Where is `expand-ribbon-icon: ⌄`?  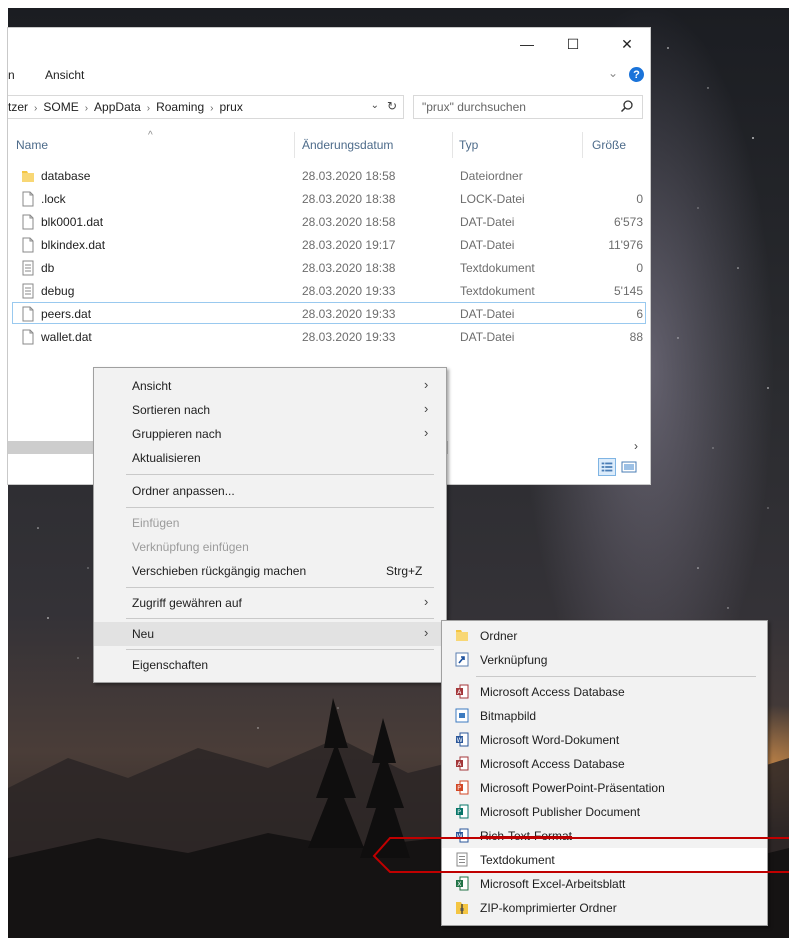
expand-ribbon-icon: ⌄ is located at coordinates (613, 73).